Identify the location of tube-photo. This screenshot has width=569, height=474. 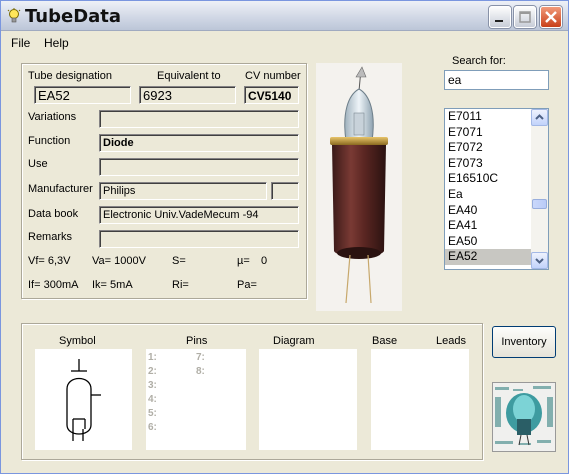
(359, 187).